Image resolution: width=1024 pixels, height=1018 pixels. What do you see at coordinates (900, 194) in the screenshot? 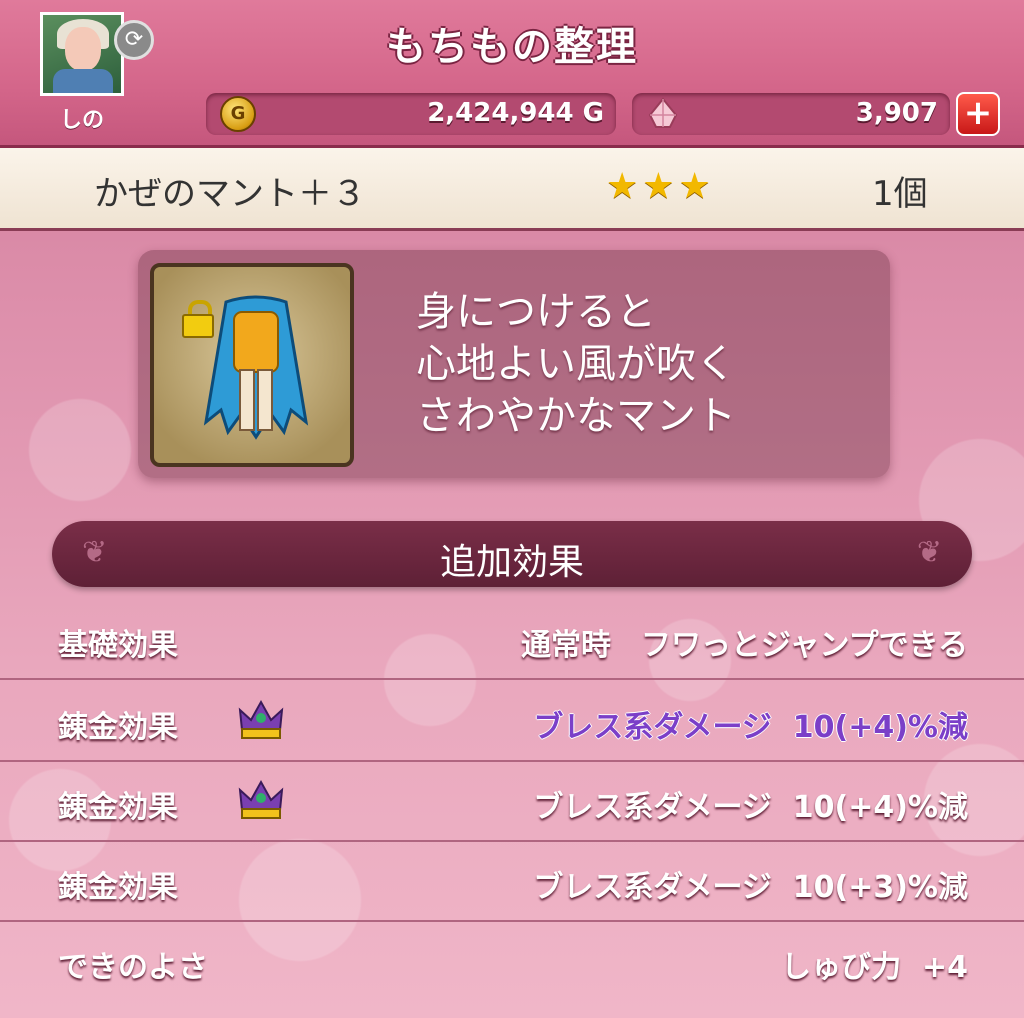
I see `item-count: 1個` at bounding box center [900, 194].